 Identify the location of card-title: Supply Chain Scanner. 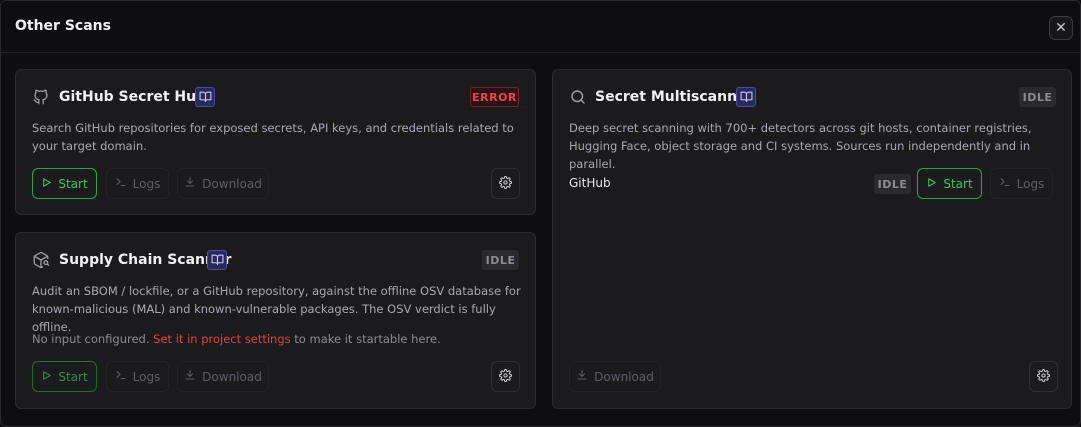
(145, 260).